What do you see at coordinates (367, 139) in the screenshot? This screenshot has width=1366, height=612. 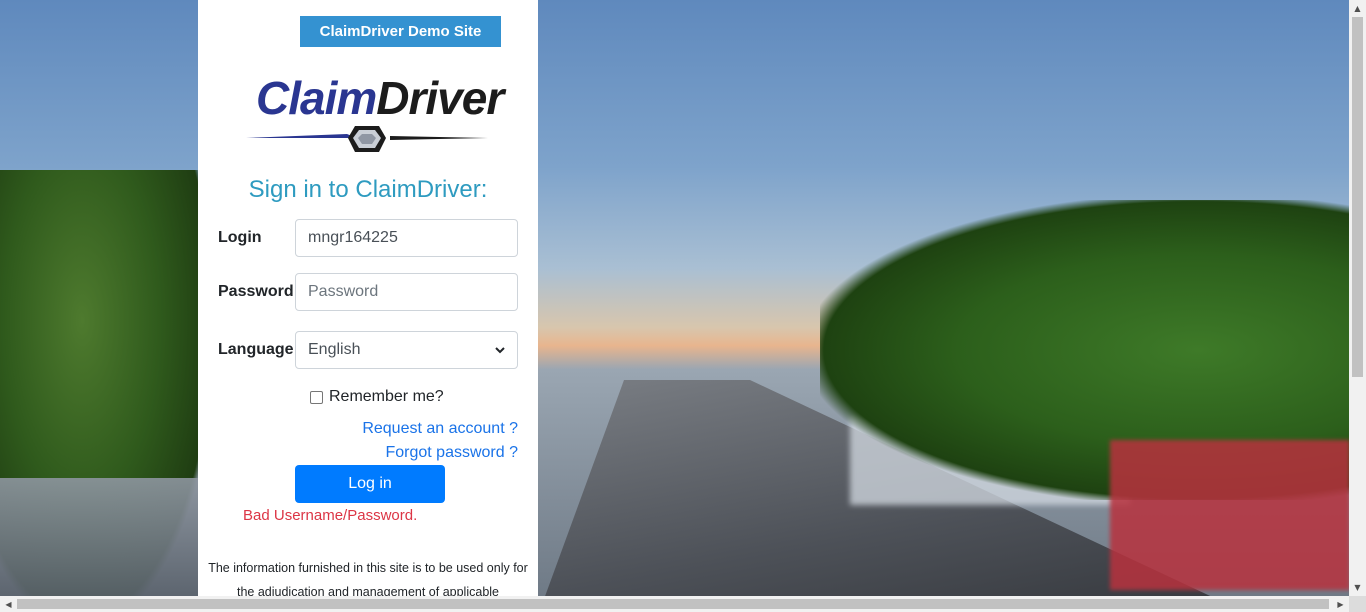 I see `logo-swoosh-icon` at bounding box center [367, 139].